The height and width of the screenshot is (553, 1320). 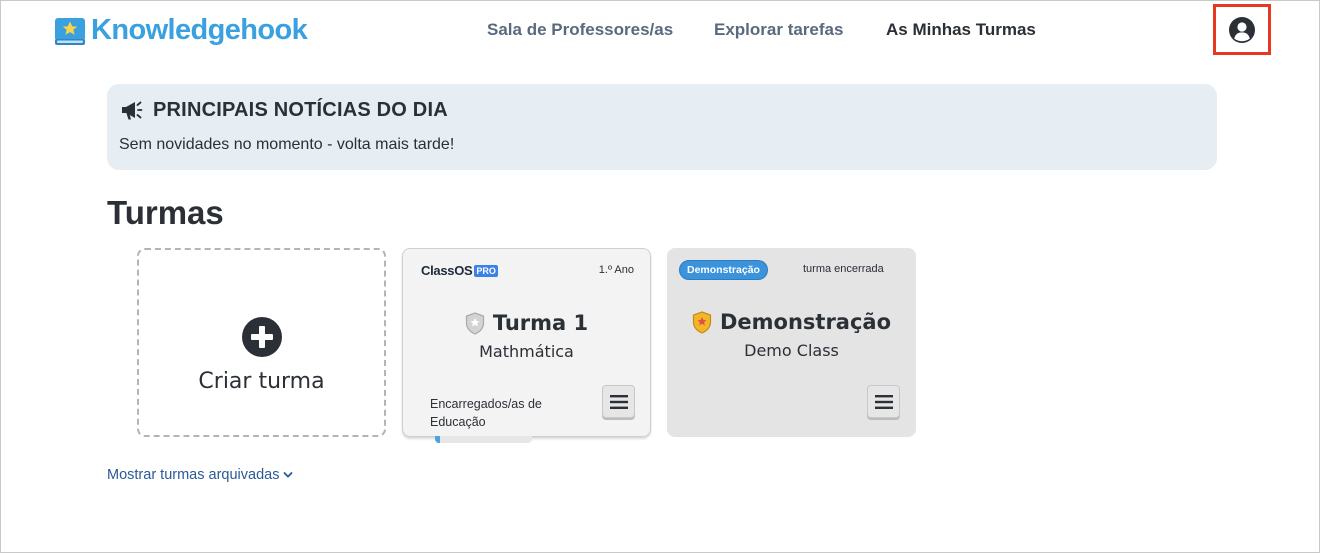 What do you see at coordinates (961, 30) in the screenshot?
I see `nav-my-classes: As Minhas Turmas` at bounding box center [961, 30].